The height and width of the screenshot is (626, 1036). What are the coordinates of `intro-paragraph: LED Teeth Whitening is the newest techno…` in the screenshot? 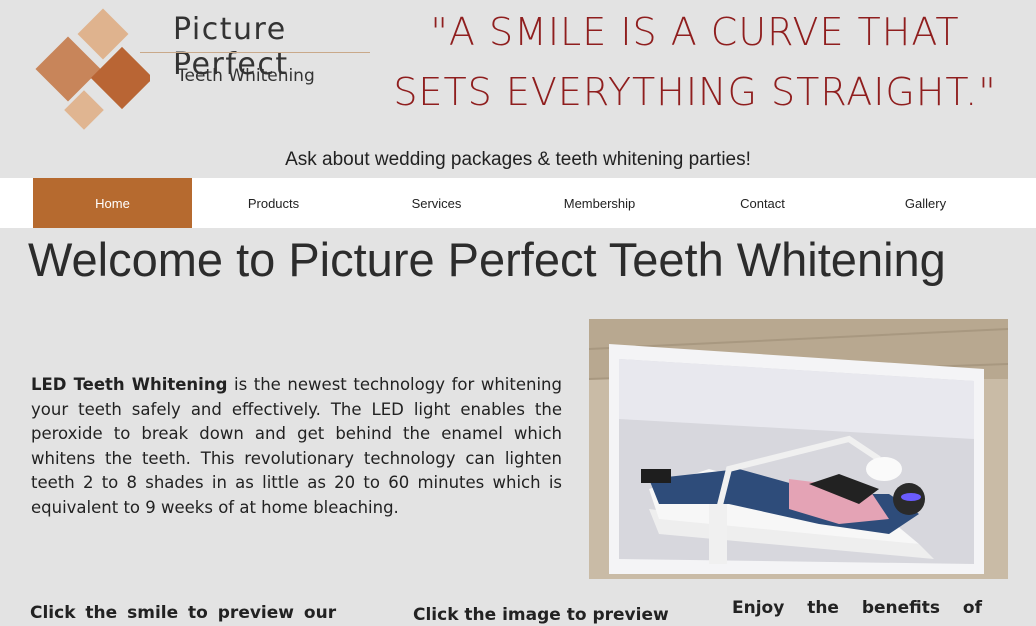 It's located at (296, 446).